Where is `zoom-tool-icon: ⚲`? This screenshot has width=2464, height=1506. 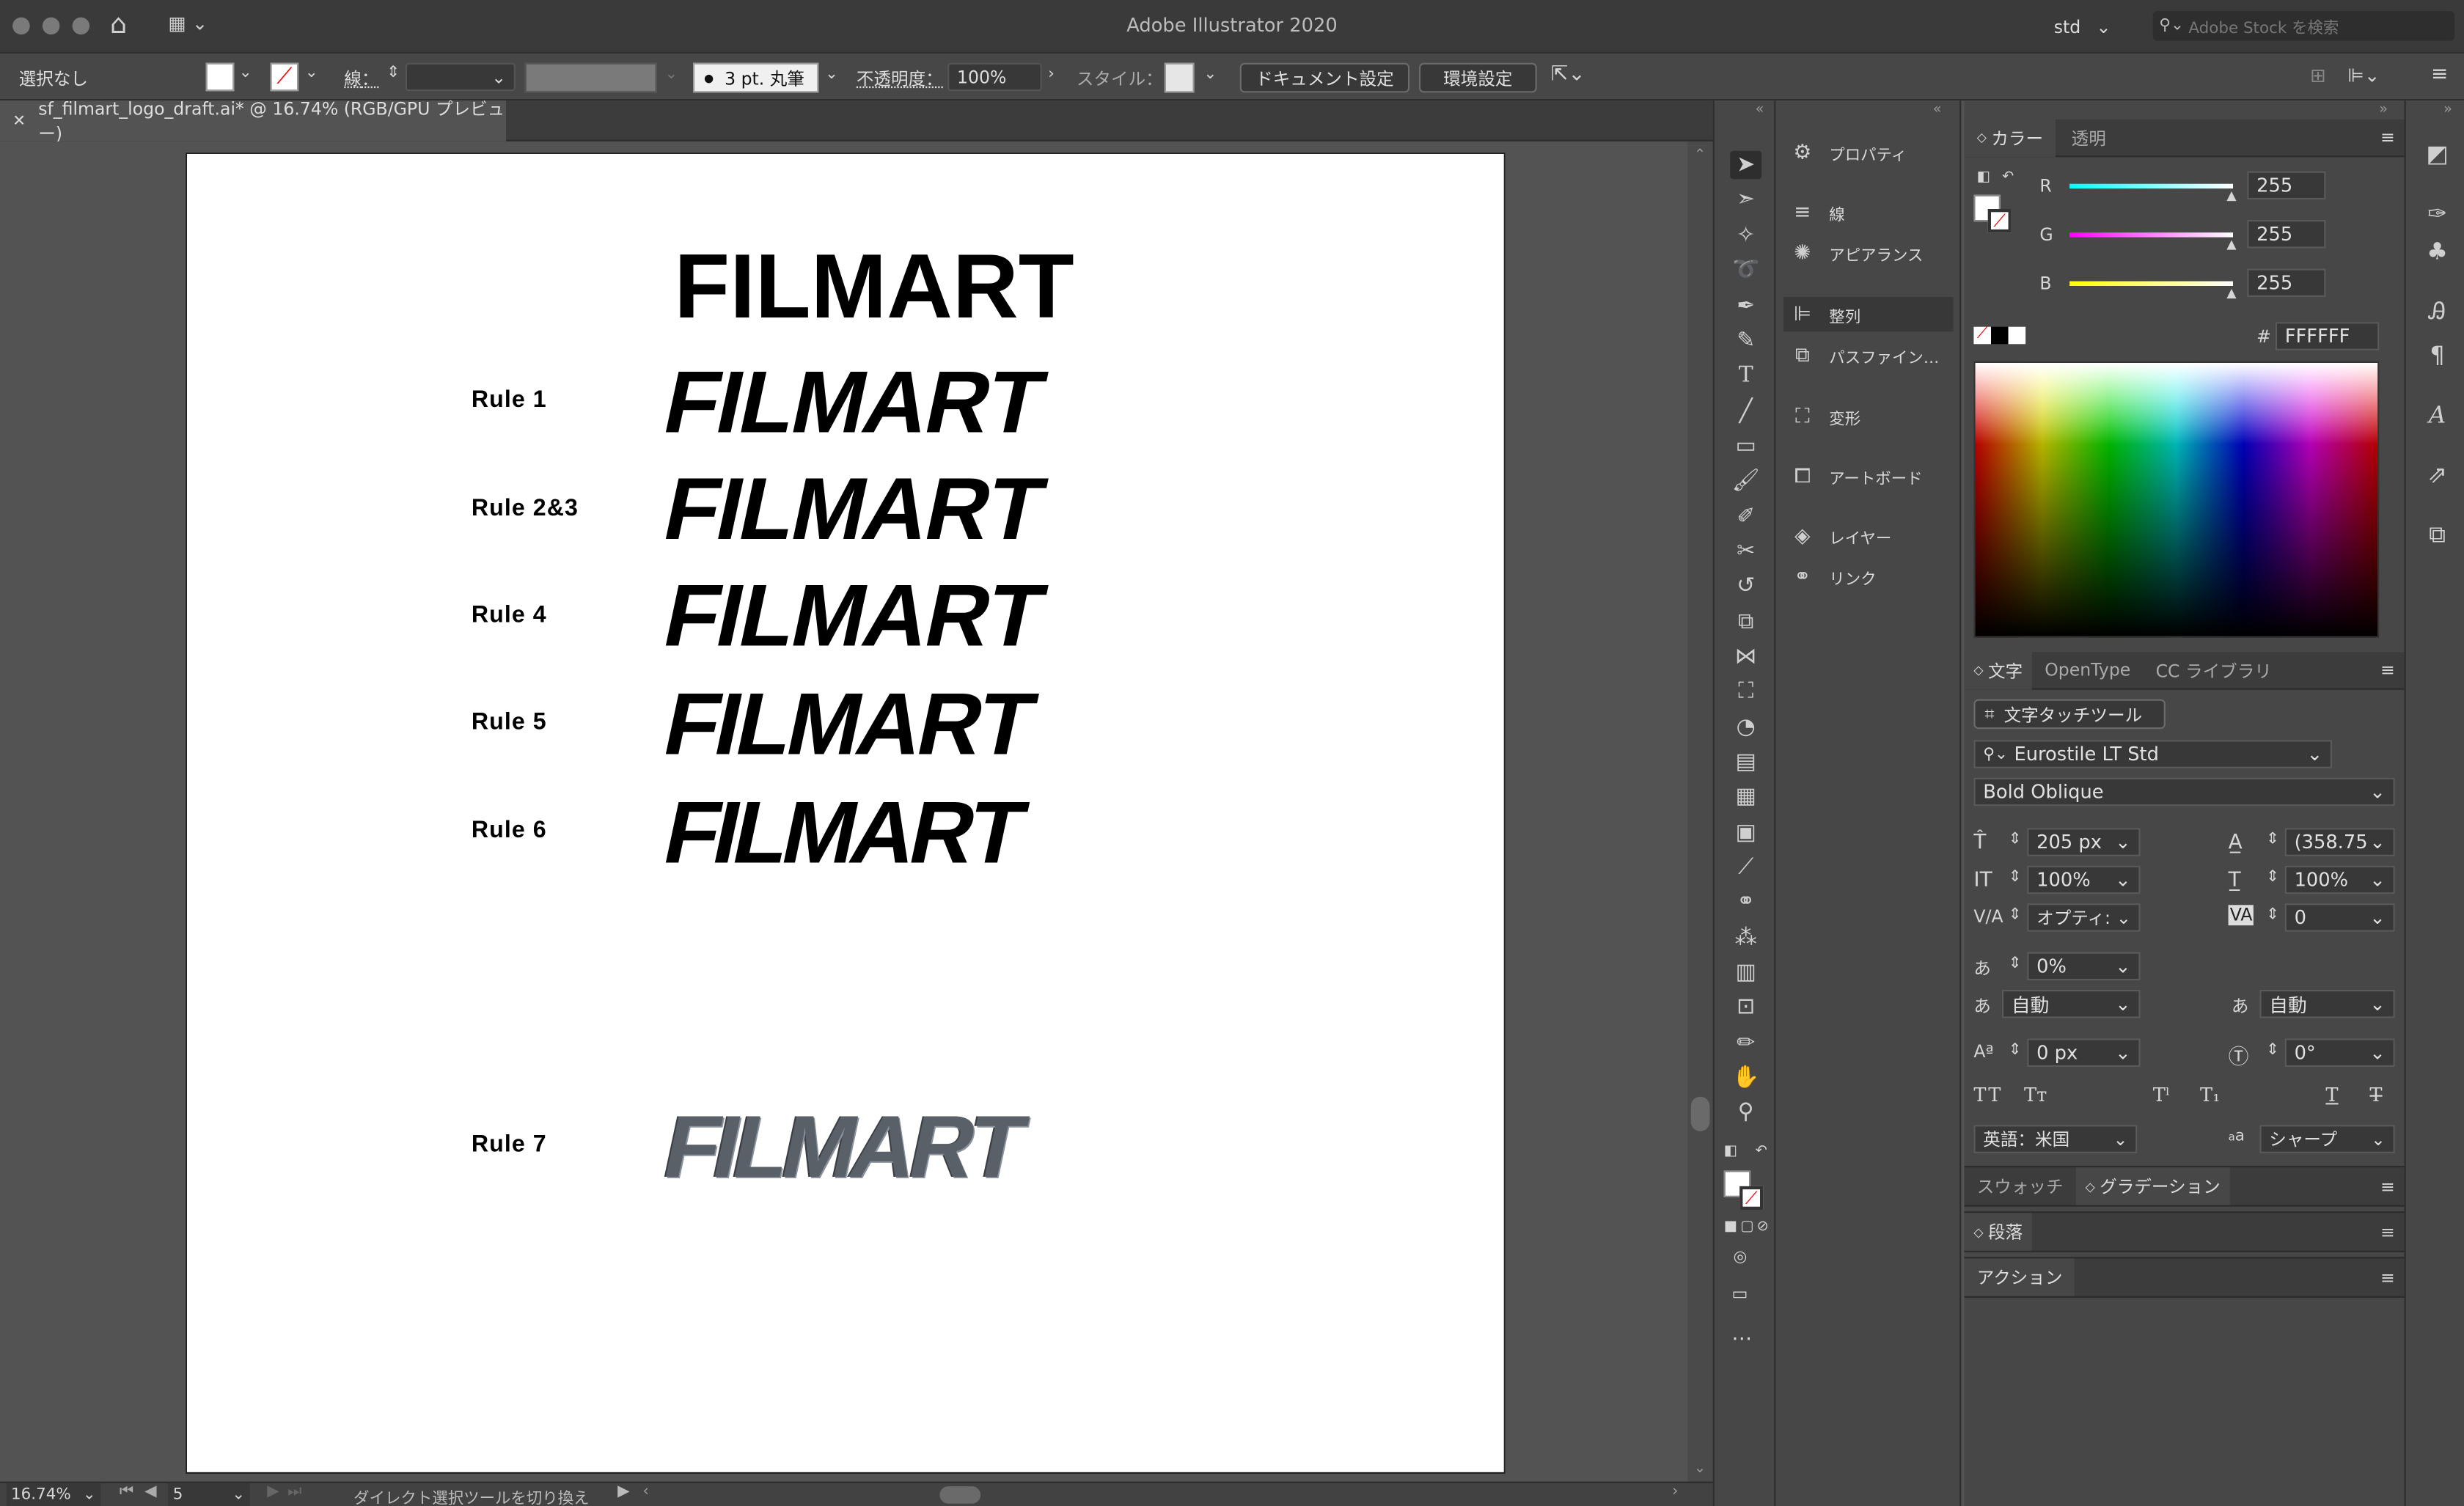
zoom-tool-icon: ⚲ is located at coordinates (1745, 1112).